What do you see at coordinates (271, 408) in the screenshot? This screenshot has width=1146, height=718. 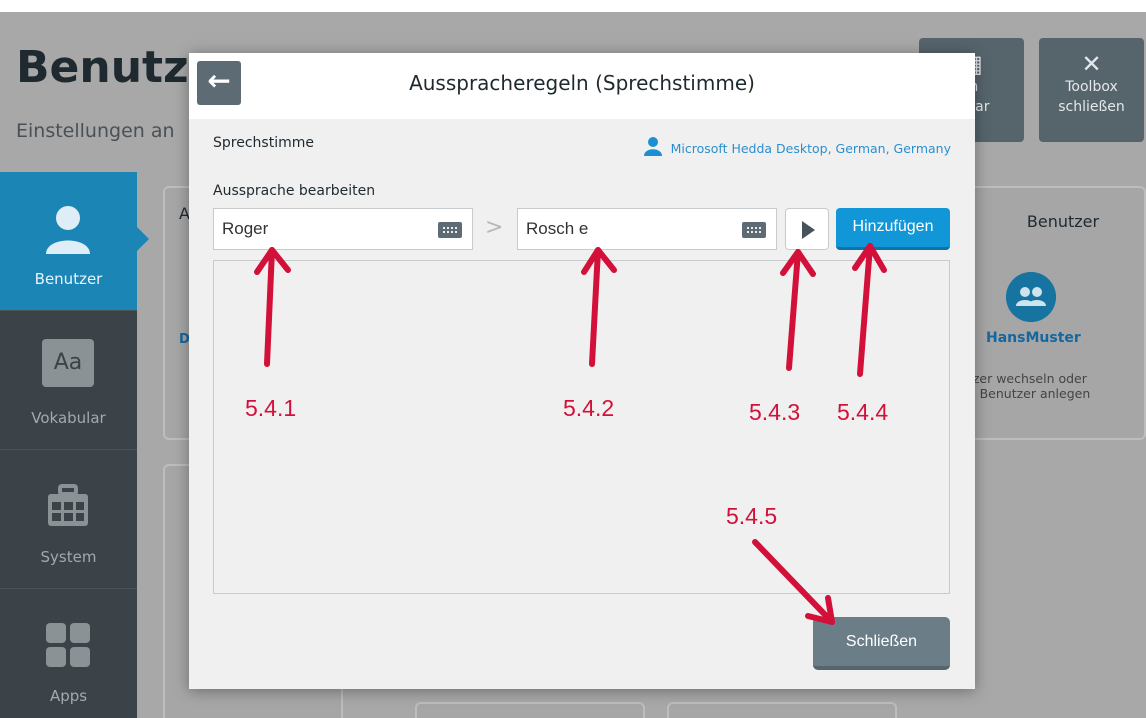 I see `annotation-label: 5.4.1` at bounding box center [271, 408].